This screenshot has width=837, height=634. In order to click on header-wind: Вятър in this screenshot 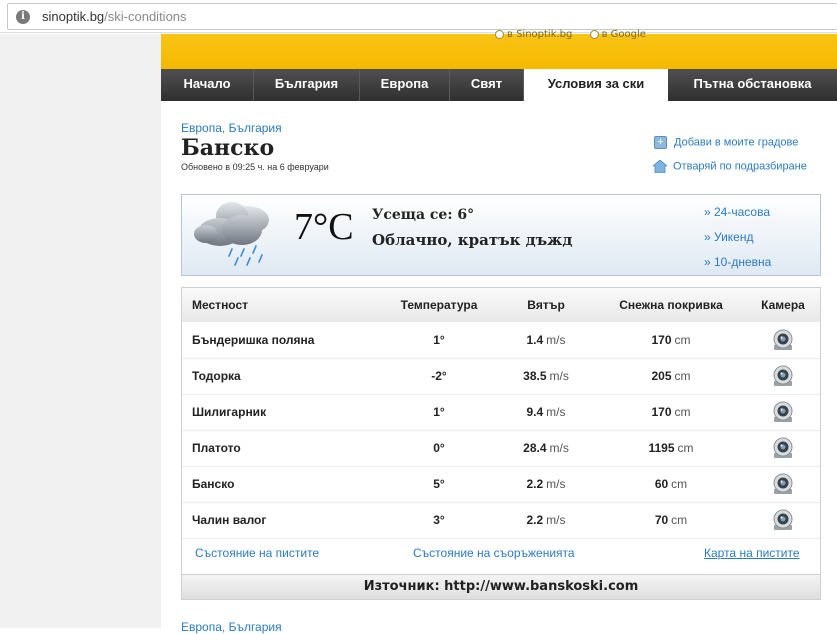, I will do `click(546, 305)`.